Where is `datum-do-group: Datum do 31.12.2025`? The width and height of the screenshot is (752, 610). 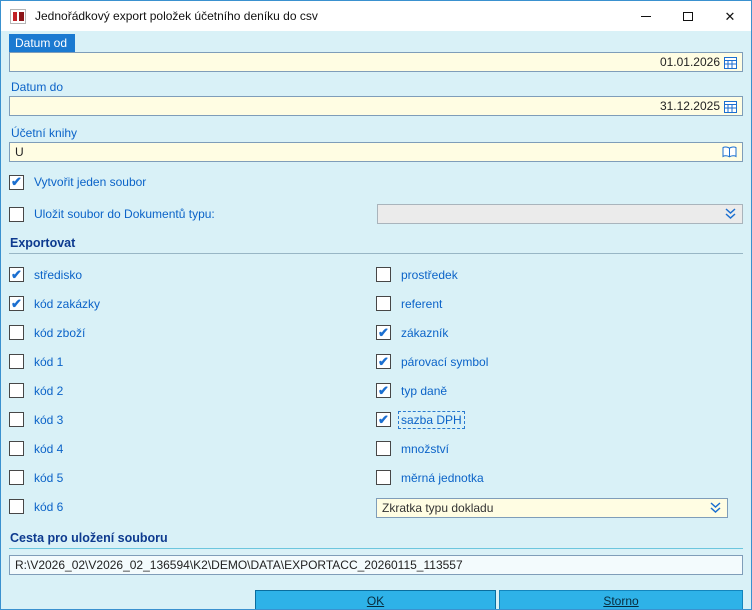 datum-do-group: Datum do 31.12.2025 is located at coordinates (376, 97).